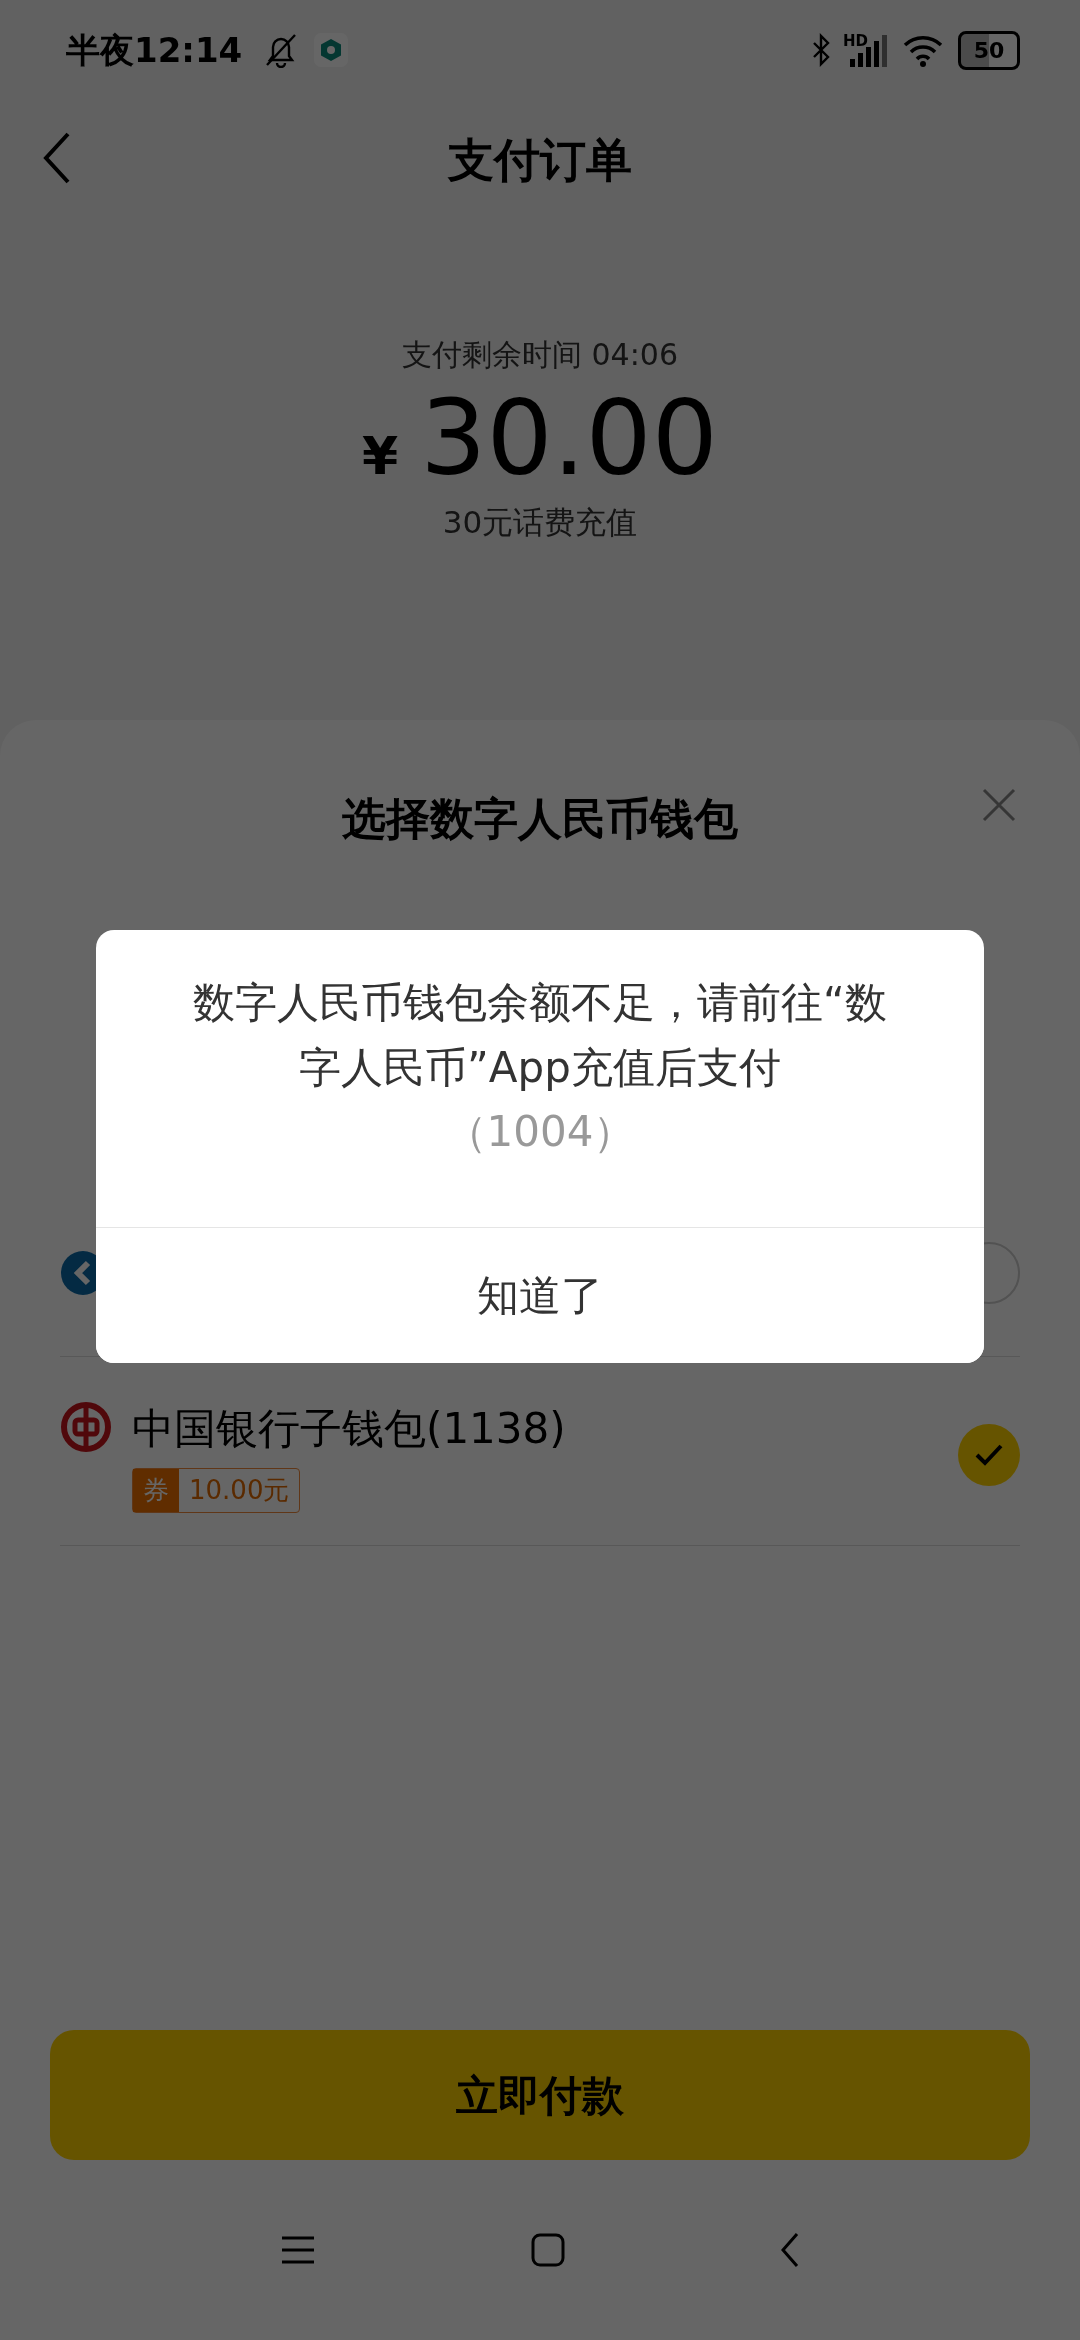  I want to click on menu-icon, so click(298, 2250).